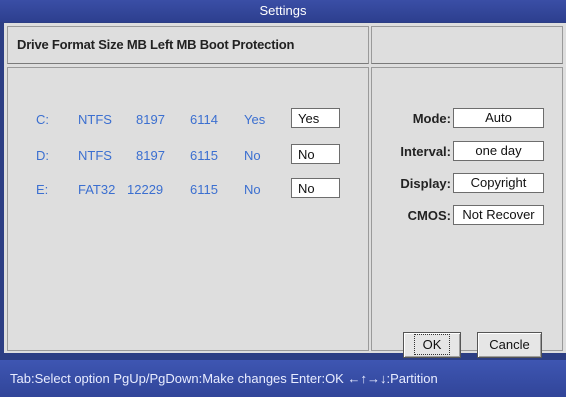  Describe the element at coordinates (431, 118) in the screenshot. I see `mode-label: Mode:` at that location.